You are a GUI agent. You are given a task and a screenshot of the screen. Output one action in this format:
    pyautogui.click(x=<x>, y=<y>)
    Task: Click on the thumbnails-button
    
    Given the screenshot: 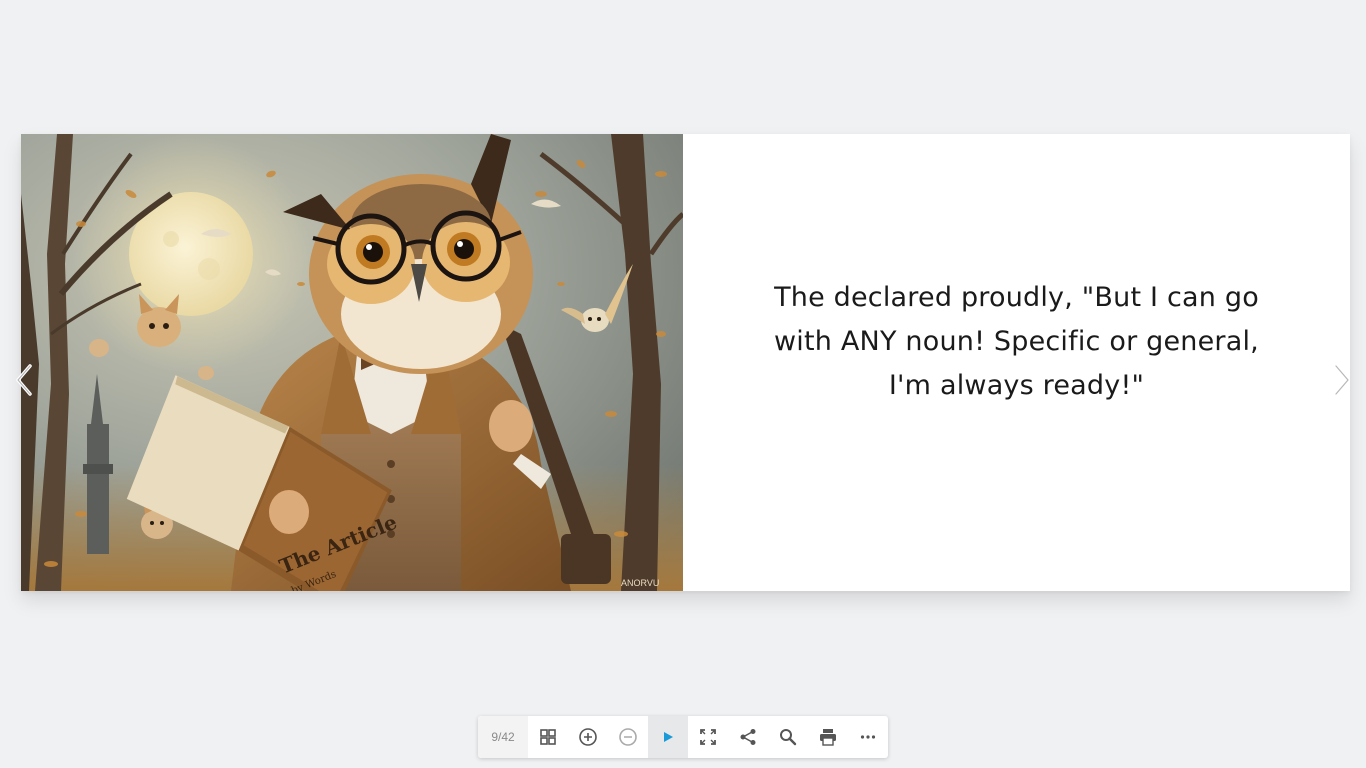 What is the action you would take?
    pyautogui.click(x=548, y=737)
    